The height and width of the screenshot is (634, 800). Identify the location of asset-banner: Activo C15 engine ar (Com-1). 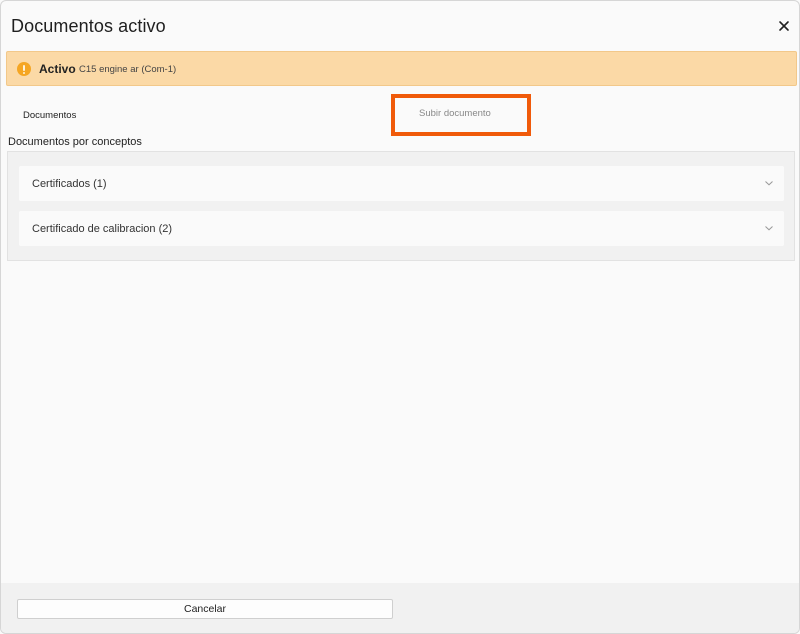
(401, 68).